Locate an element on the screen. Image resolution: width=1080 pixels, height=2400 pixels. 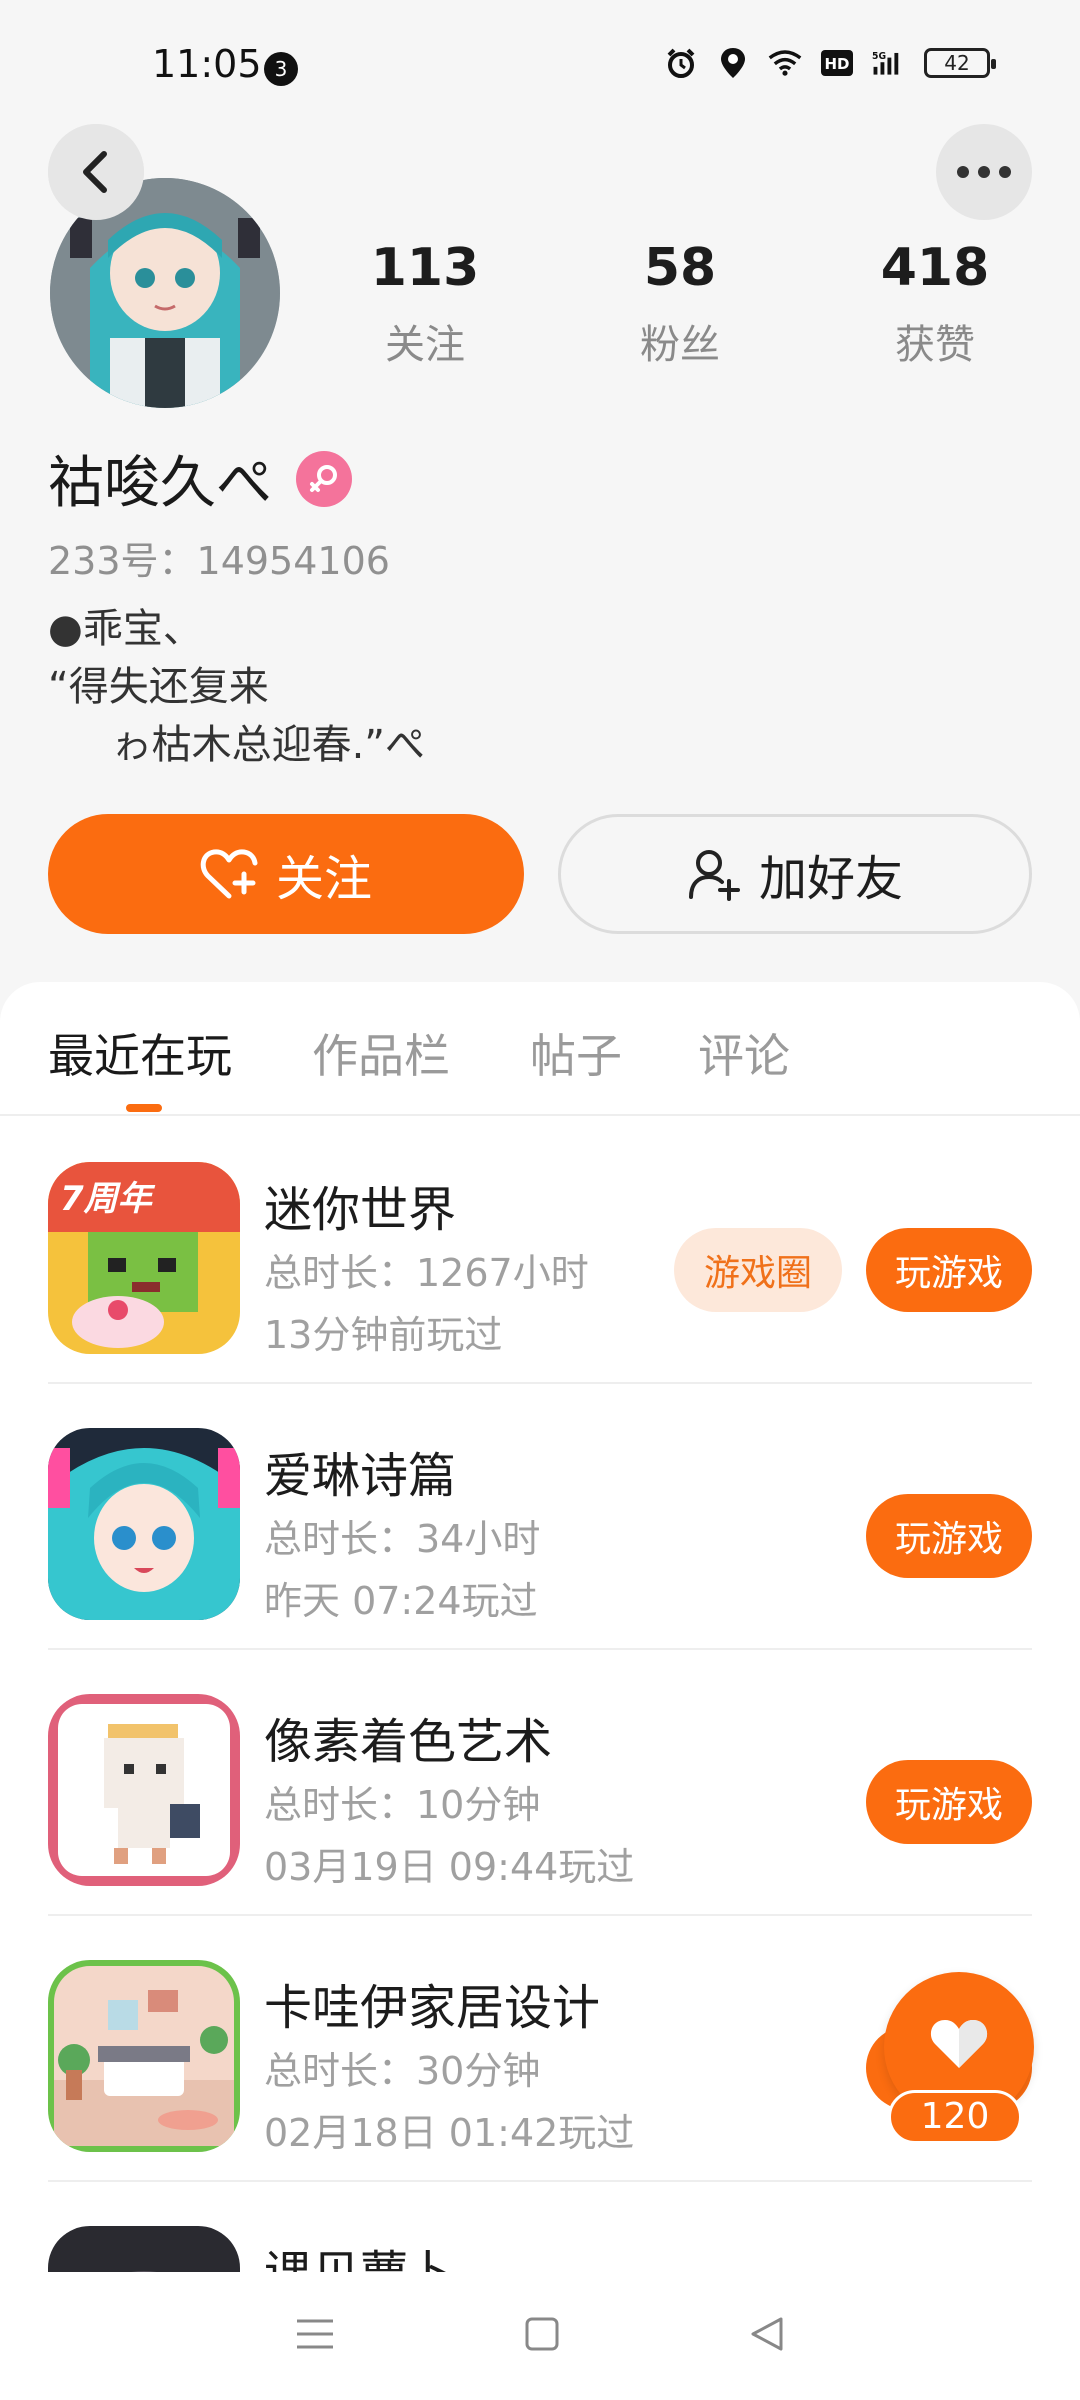
stat-value: 113 is located at coordinates (425, 268).